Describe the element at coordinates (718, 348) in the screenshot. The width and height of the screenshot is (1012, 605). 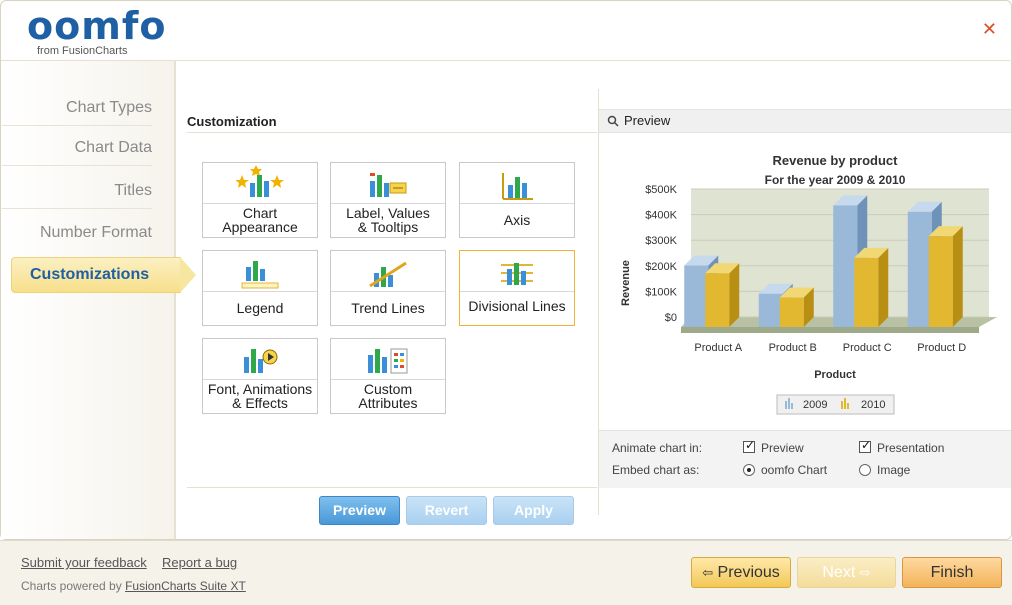
I see `x-tick-label: Product A` at that location.